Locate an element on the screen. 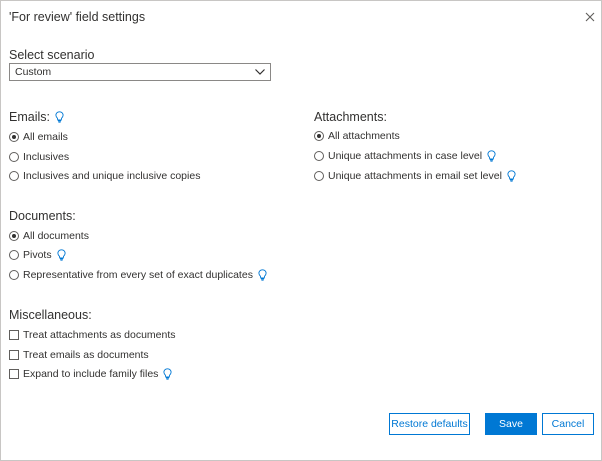 The height and width of the screenshot is (461, 602). radio-all-documents: All documents is located at coordinates (49, 236).